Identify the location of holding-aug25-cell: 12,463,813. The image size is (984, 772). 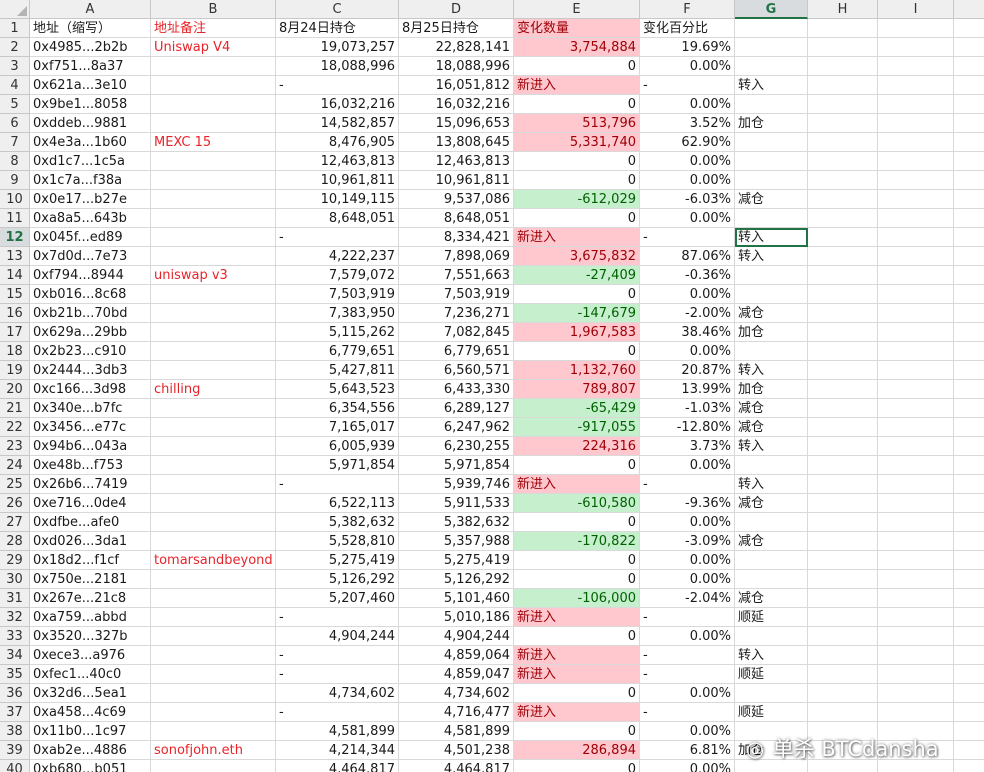
(456, 161).